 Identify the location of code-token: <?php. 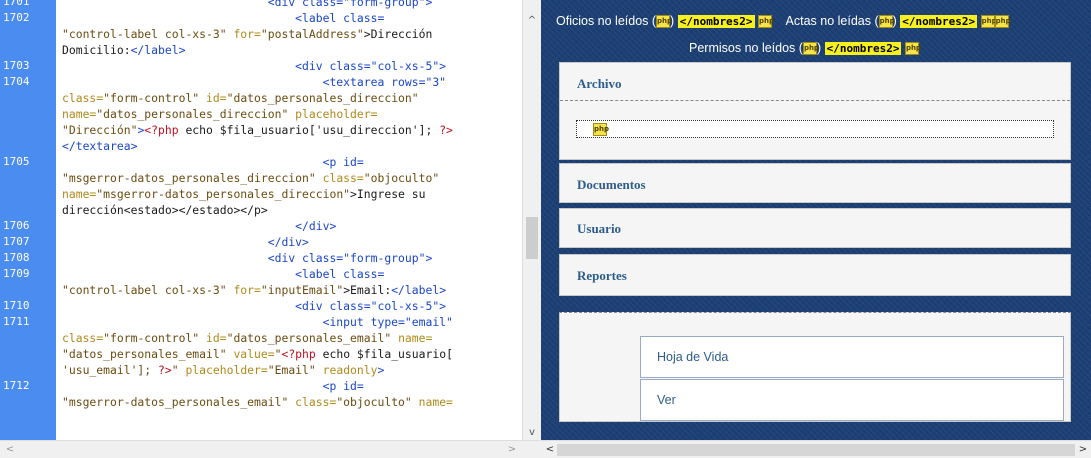
(161, 130).